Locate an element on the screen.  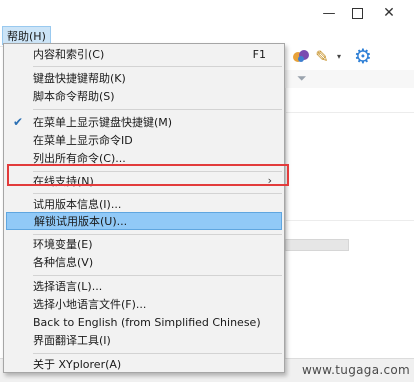
menu-item-label: 各种信息(V) is located at coordinates (63, 262).